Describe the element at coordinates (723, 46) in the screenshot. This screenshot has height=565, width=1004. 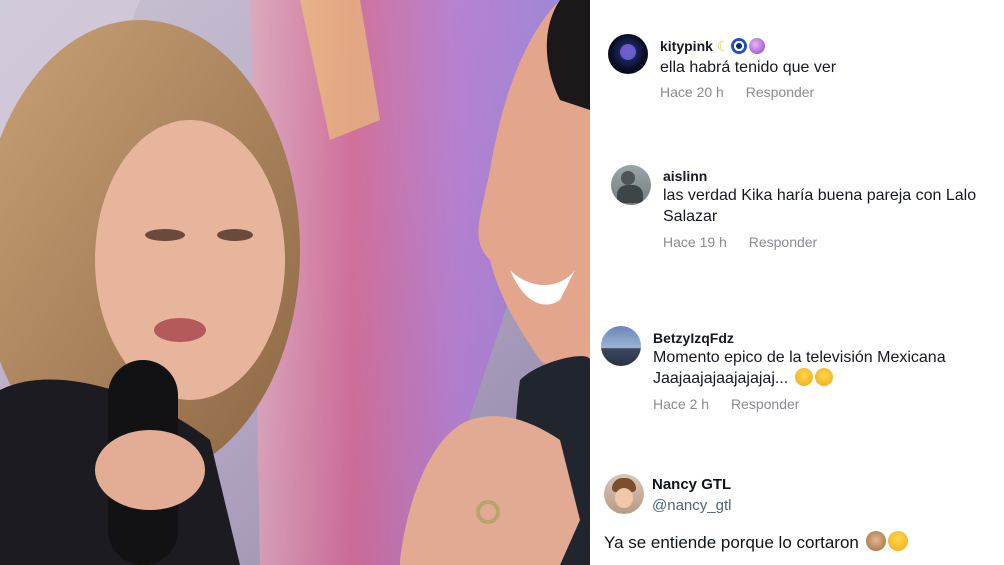
I see `moon-emoji: ☾` at that location.